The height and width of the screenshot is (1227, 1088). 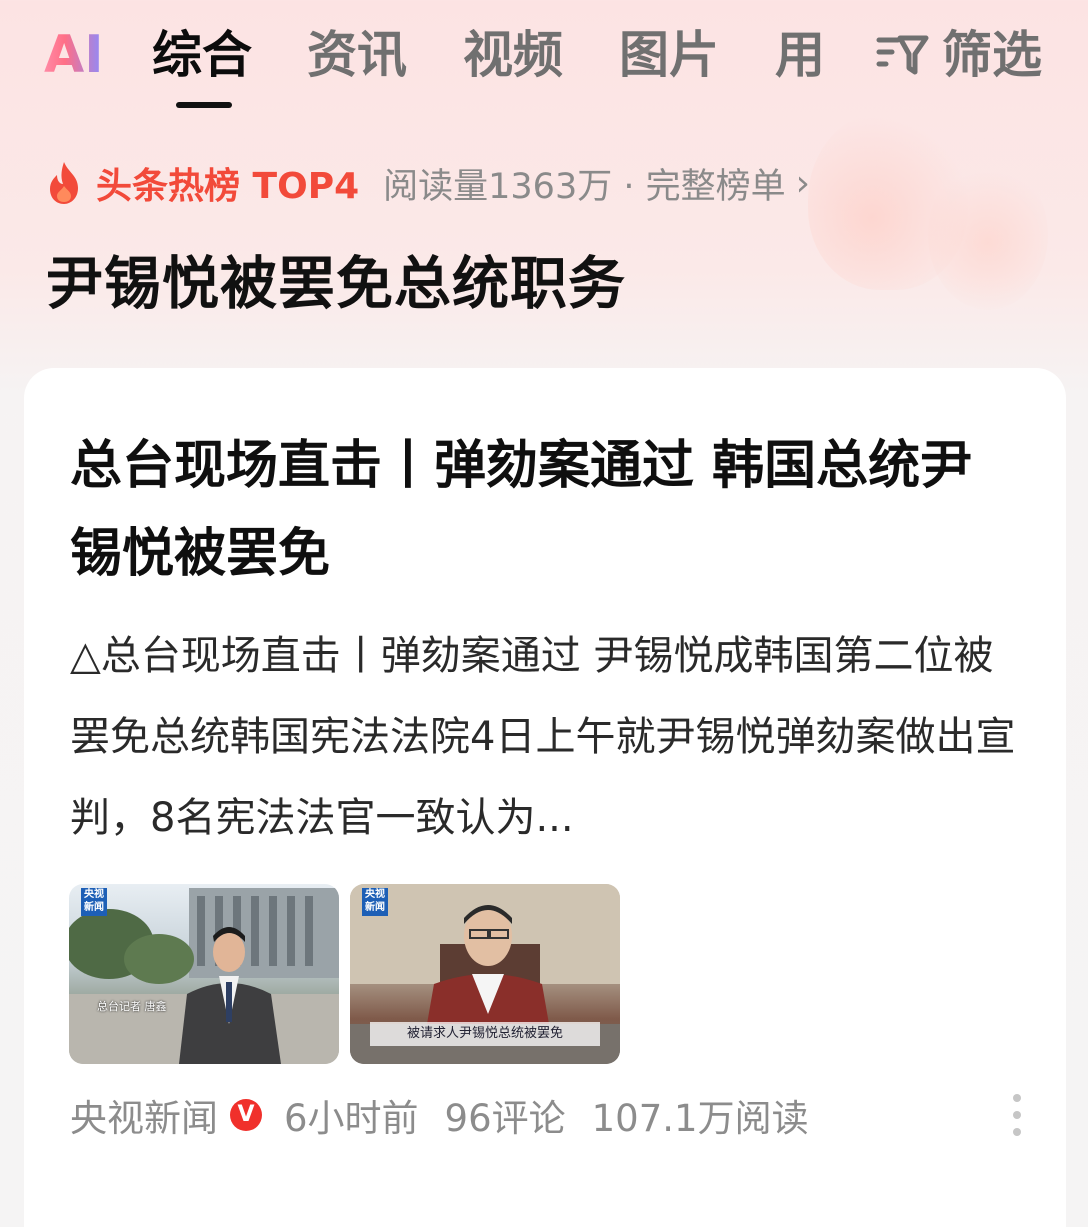 What do you see at coordinates (513, 55) in the screenshot?
I see `tab-video: 视频` at bounding box center [513, 55].